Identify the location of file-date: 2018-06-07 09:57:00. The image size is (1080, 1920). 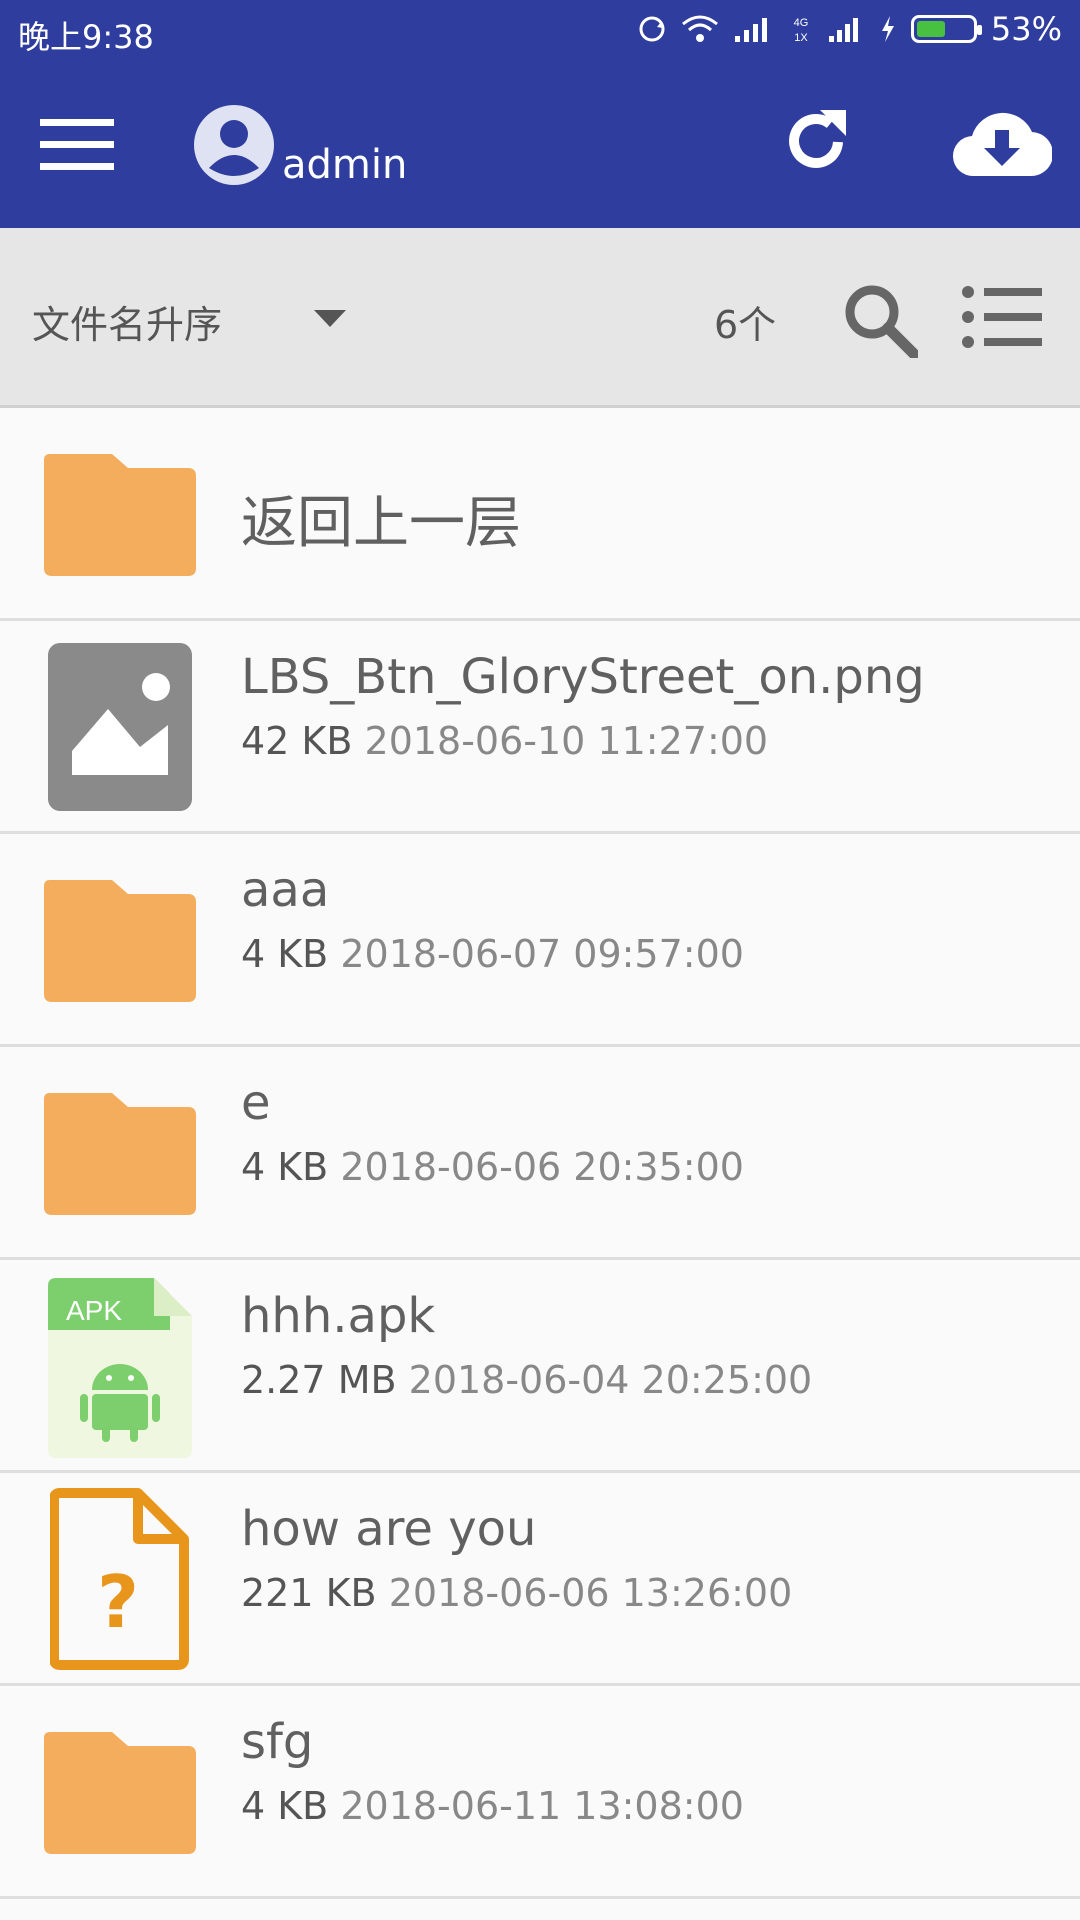
(542, 954).